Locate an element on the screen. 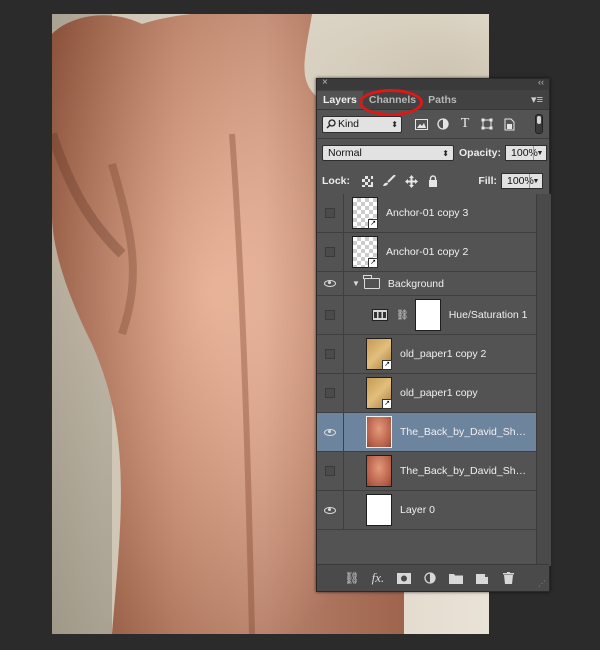 This screenshot has height=650, width=600. filter-kind-select: Kind ⬍ is located at coordinates (362, 124).